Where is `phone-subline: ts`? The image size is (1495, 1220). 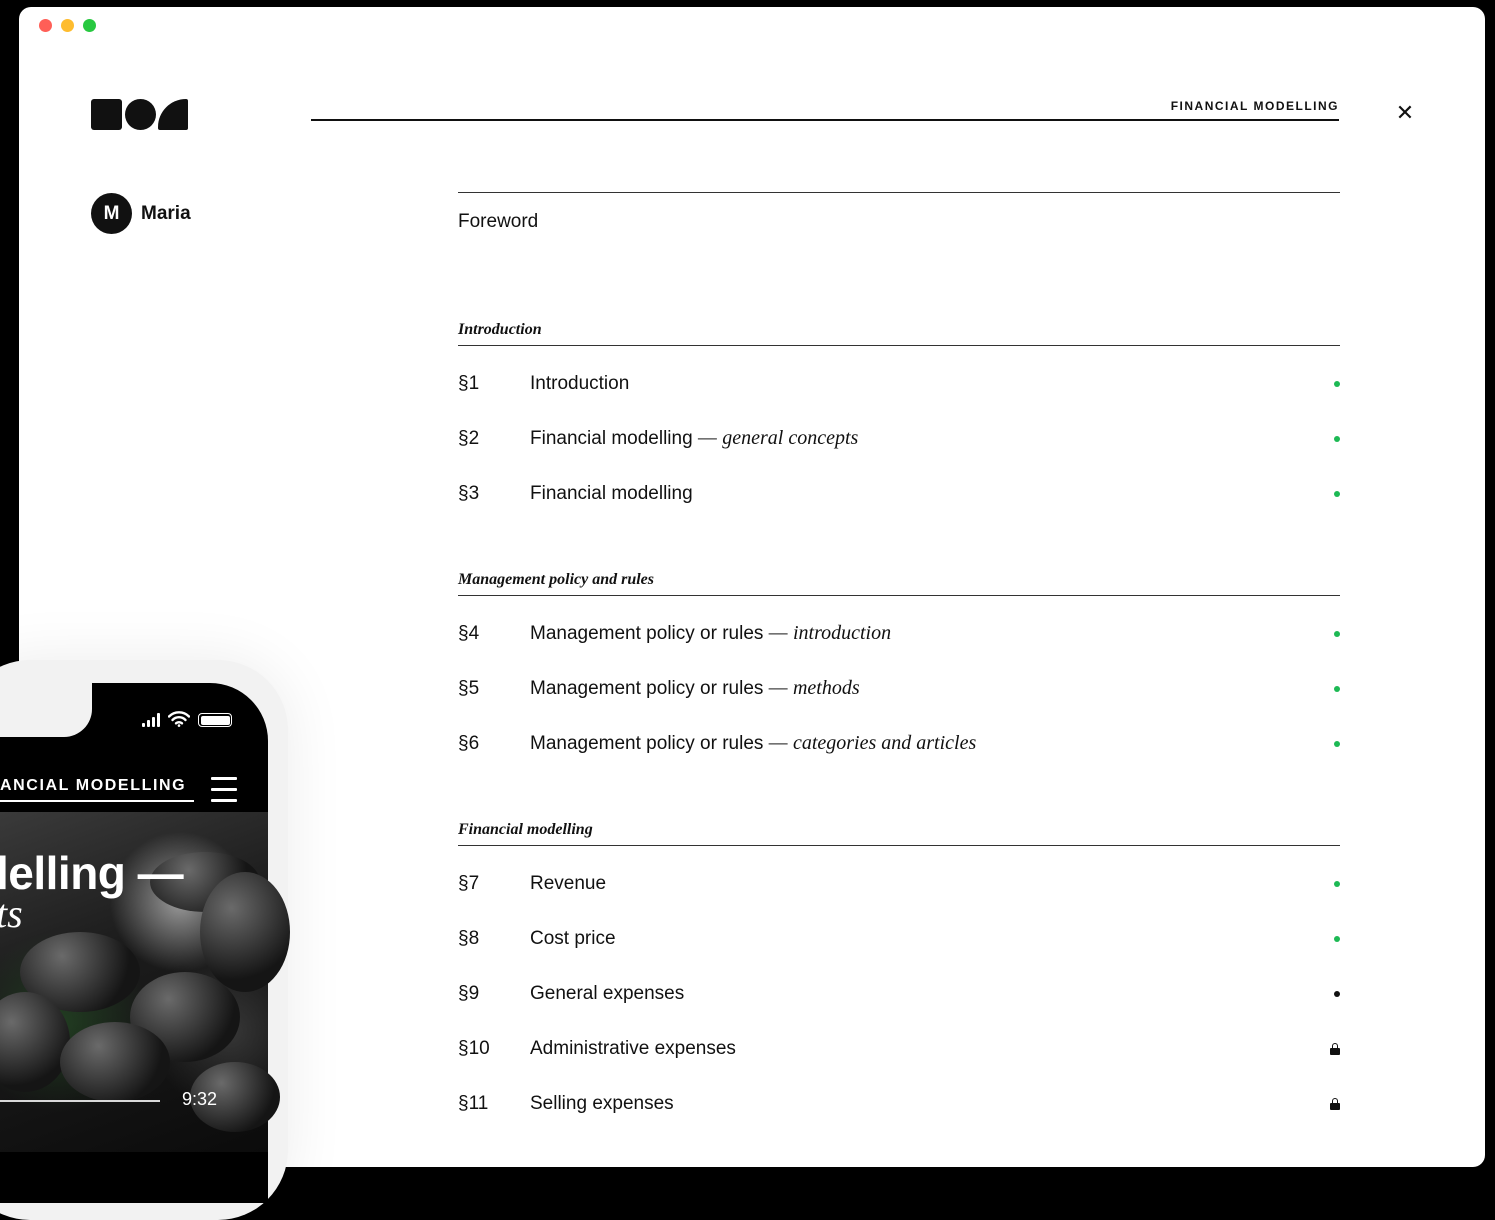
phone-subline: ts is located at coordinates (11, 913).